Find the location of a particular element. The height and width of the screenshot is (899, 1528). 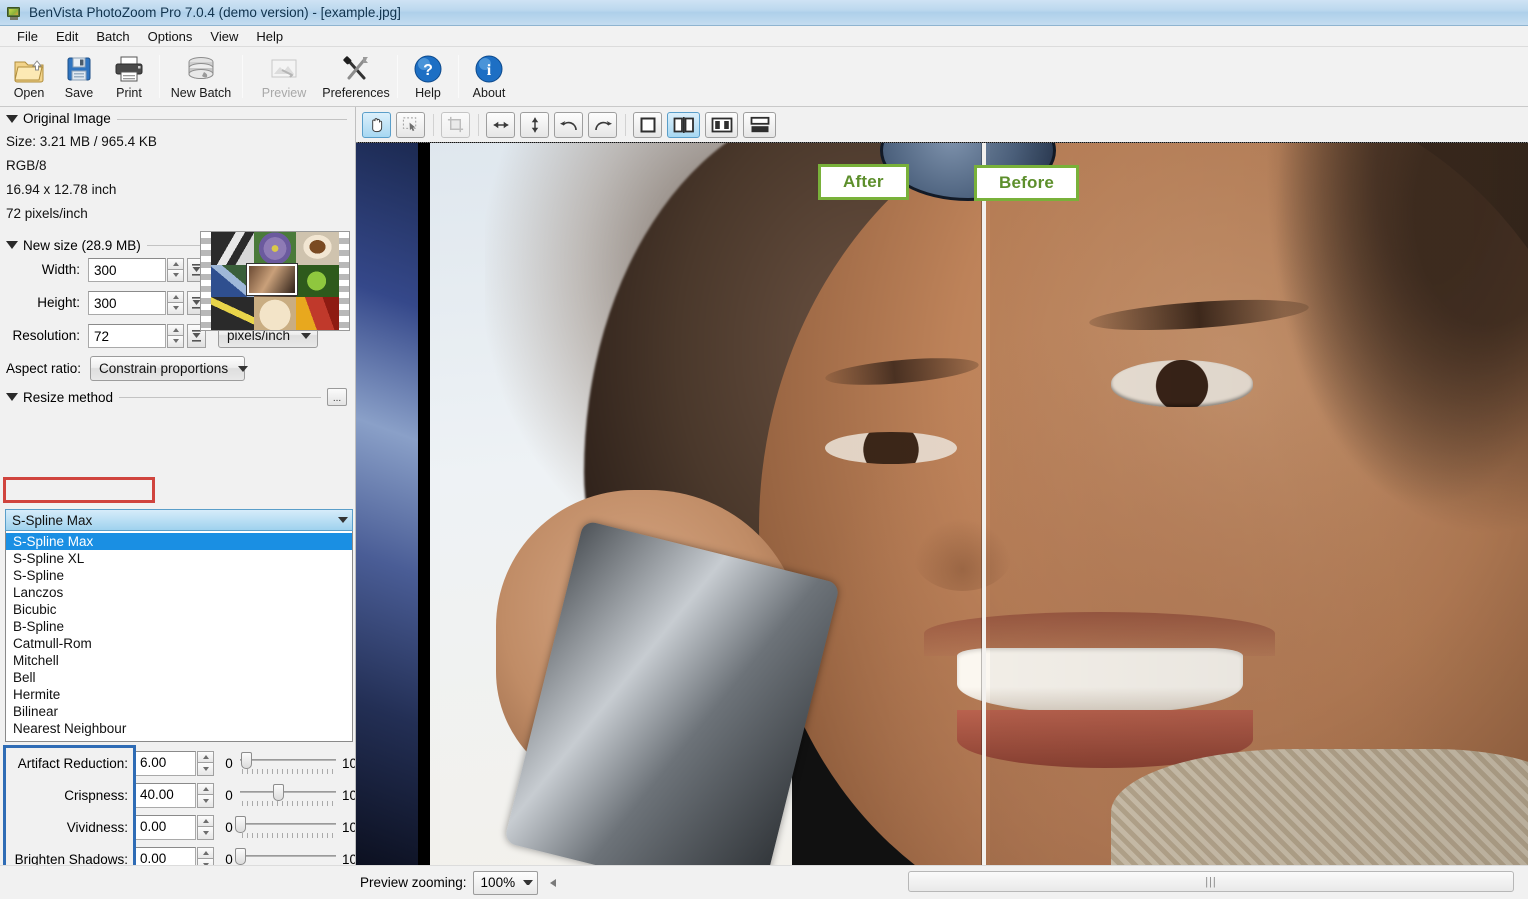

resize-method-option-b-spline: B-Spline is located at coordinates (179, 626).